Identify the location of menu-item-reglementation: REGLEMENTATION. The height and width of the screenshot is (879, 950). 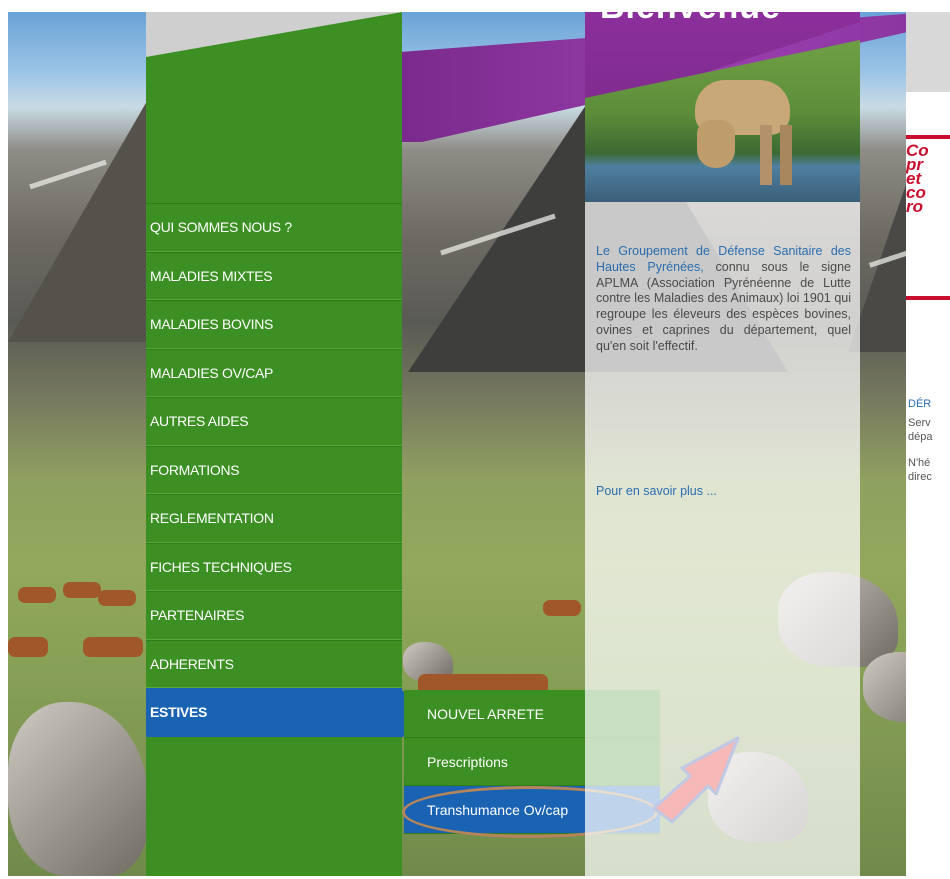
(274, 518).